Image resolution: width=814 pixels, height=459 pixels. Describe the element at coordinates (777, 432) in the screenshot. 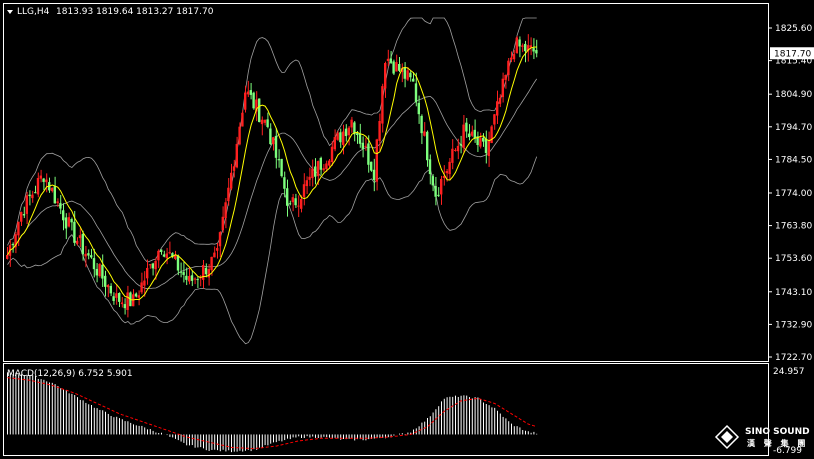

I see `watermark-brand: SINO SOUND` at that location.